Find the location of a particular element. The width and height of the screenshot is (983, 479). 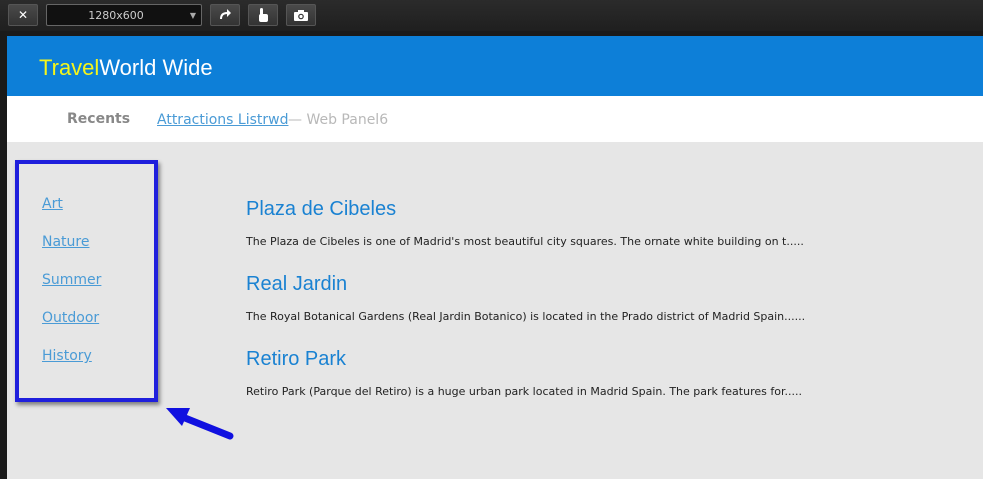

category-menu: Art Nature Summer Outdoor History is located at coordinates (86, 281).